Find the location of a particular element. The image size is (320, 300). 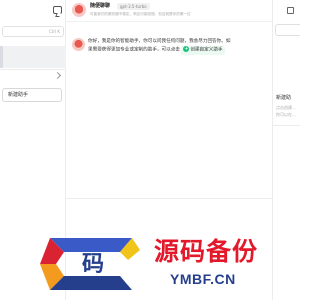

sidebar-divider is located at coordinates (33, 69).